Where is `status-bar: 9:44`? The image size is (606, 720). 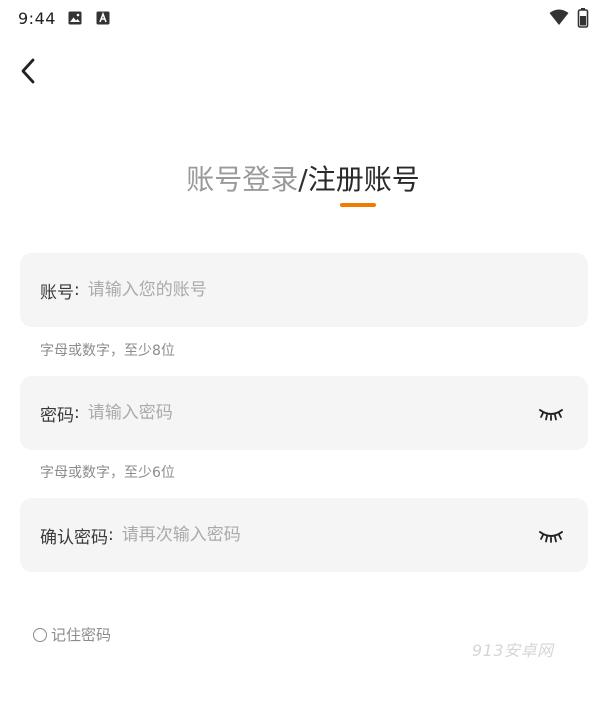
status-bar: 9:44 is located at coordinates (303, 18).